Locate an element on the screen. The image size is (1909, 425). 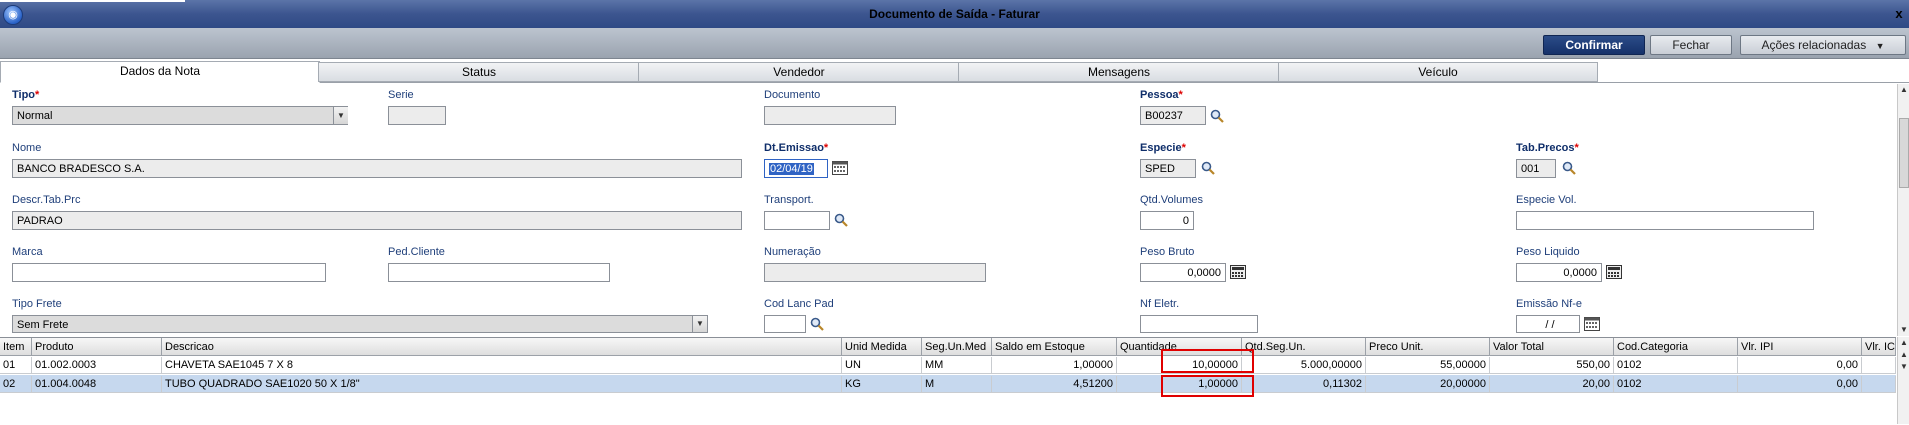
table-cell: 4,51200 is located at coordinates (1054, 384).